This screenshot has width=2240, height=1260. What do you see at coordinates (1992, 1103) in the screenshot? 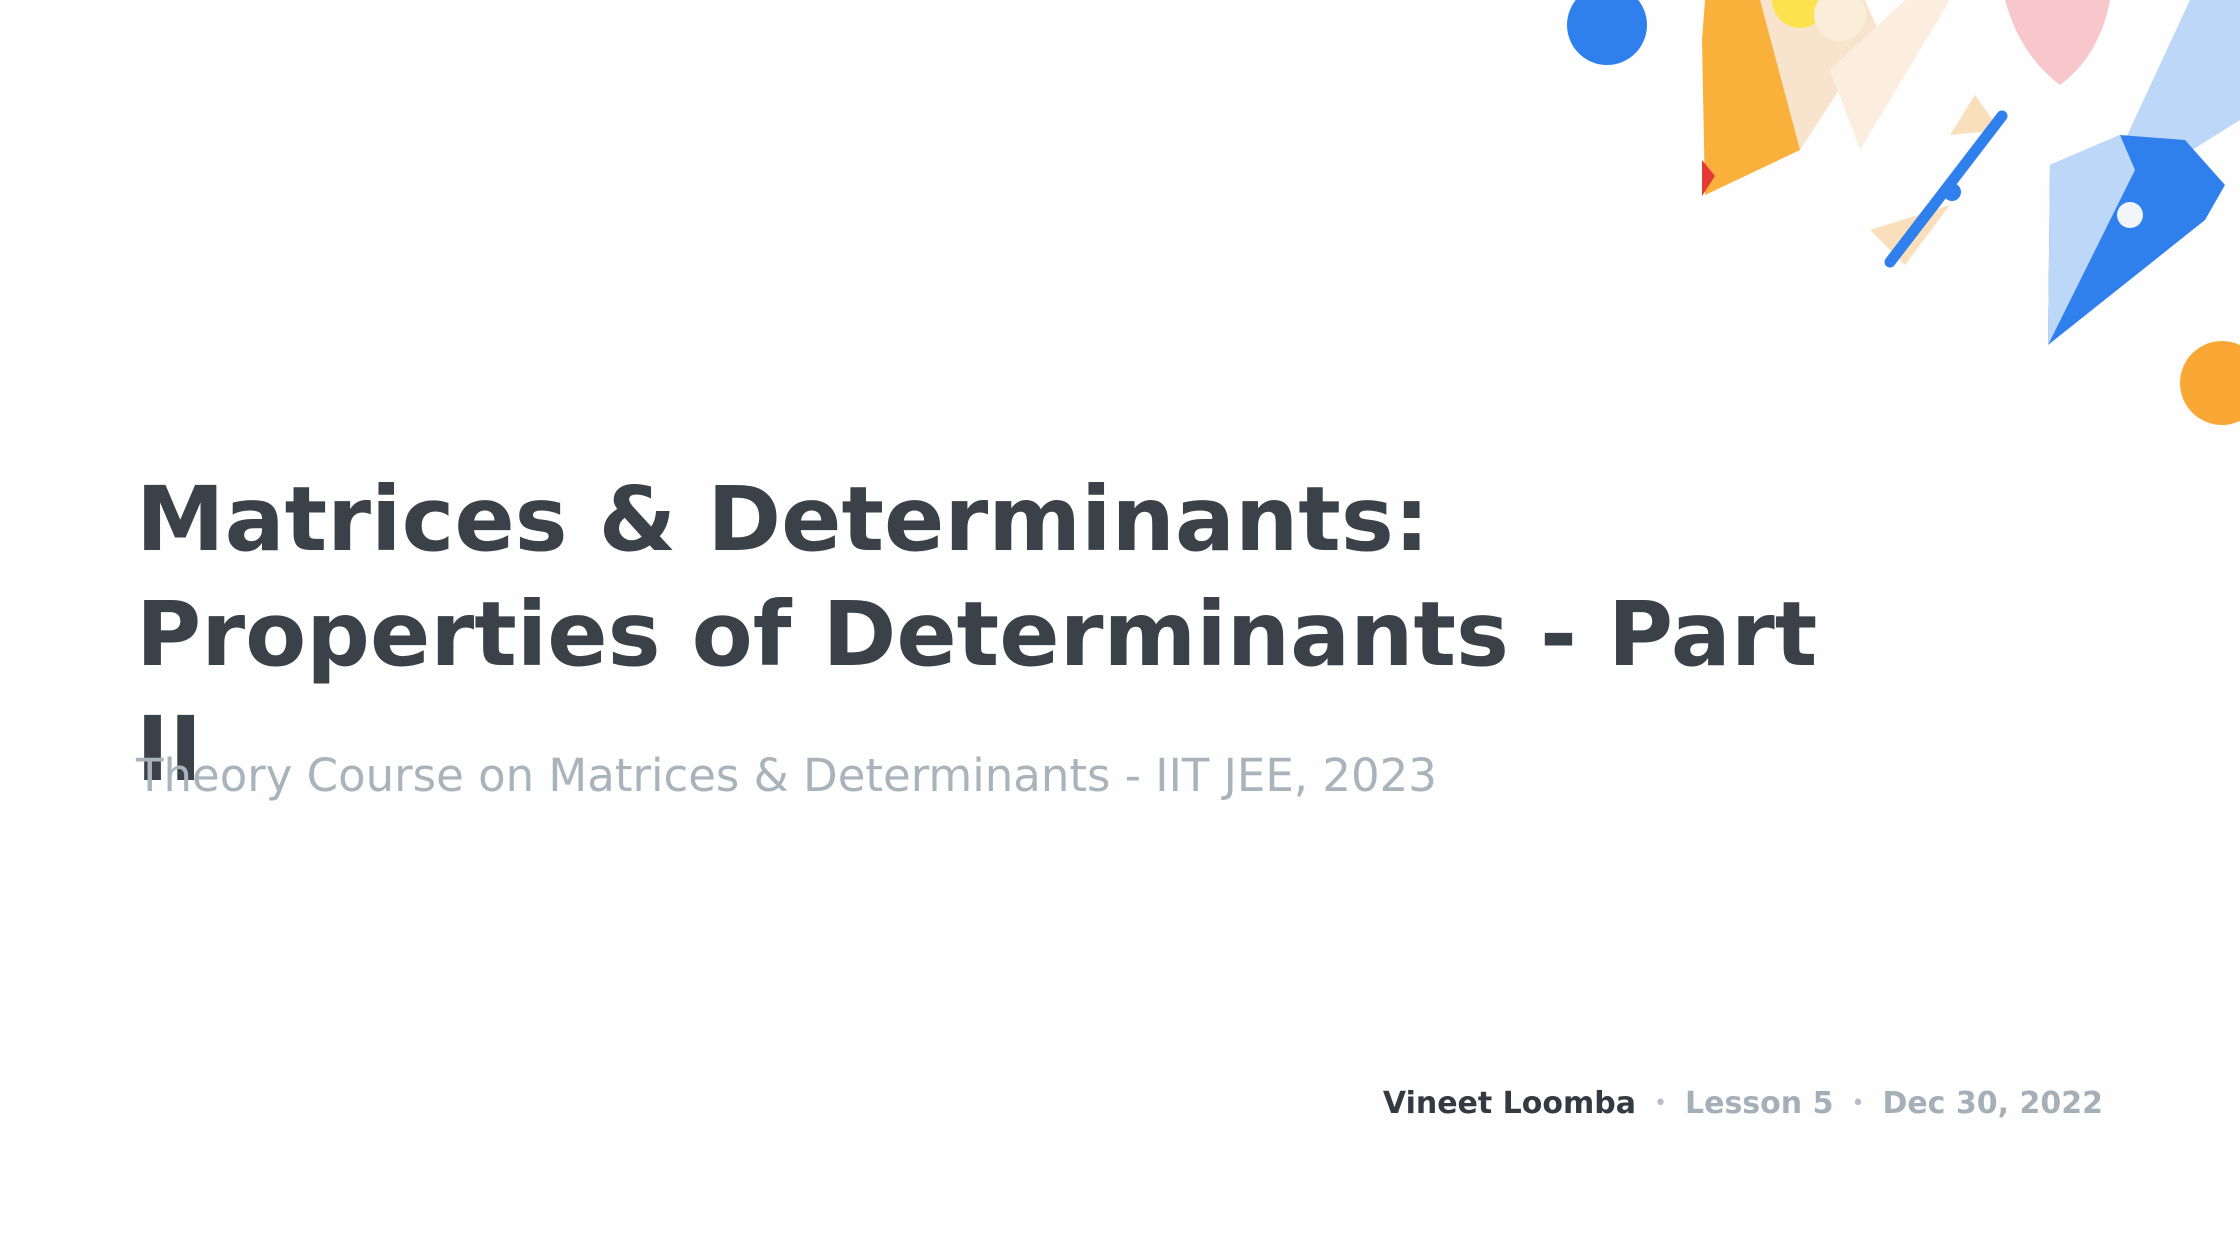
I see `lesson-date: Dec 30, 2022` at bounding box center [1992, 1103].